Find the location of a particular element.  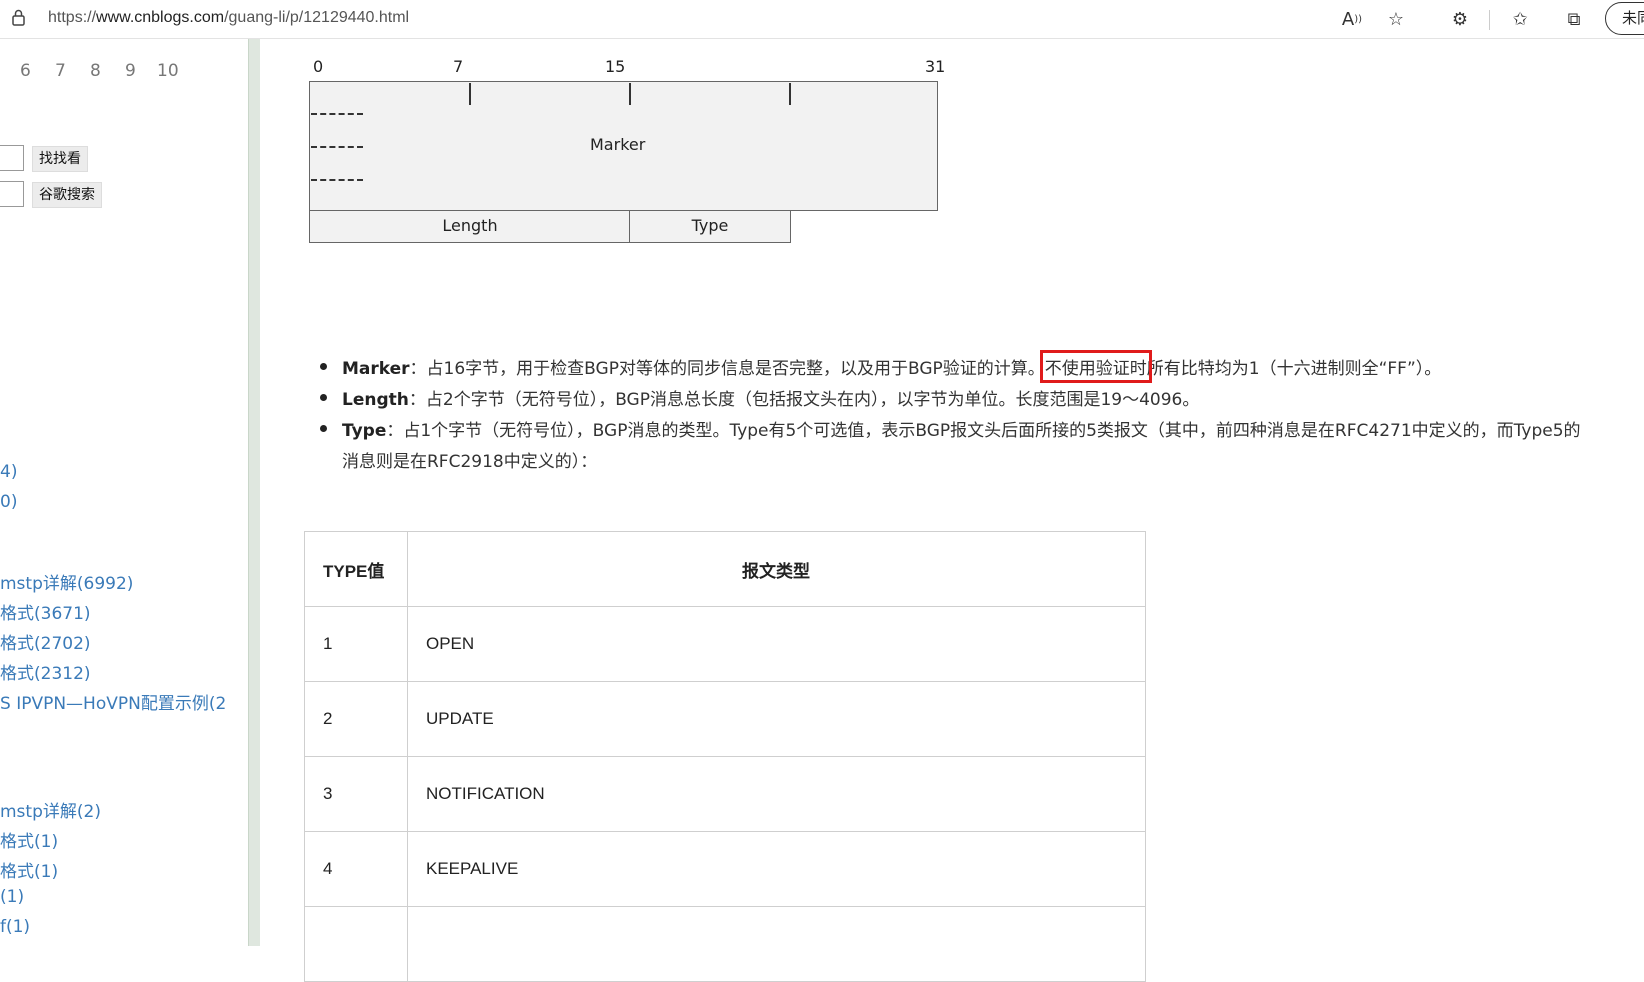

read-aloud-icon: A)) is located at coordinates (1352, 19).